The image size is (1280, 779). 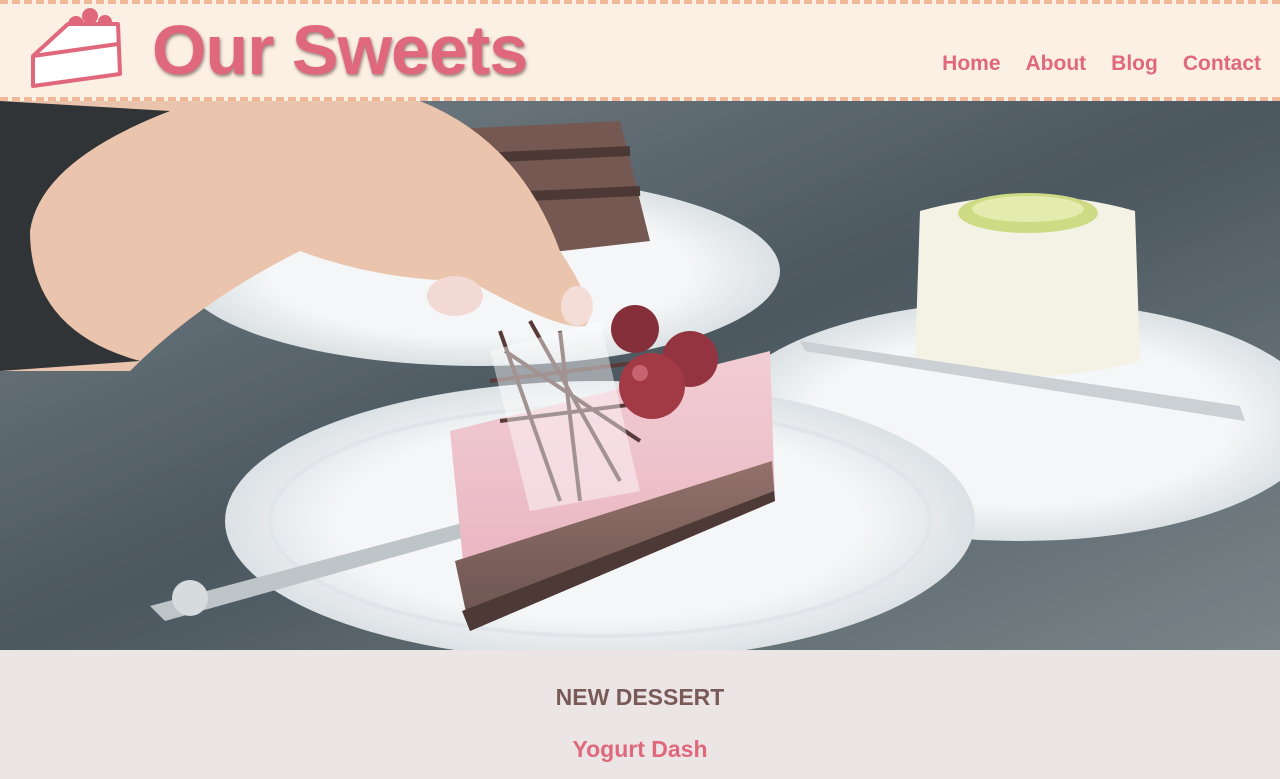 I want to click on nav-about-link: About, so click(x=1056, y=64).